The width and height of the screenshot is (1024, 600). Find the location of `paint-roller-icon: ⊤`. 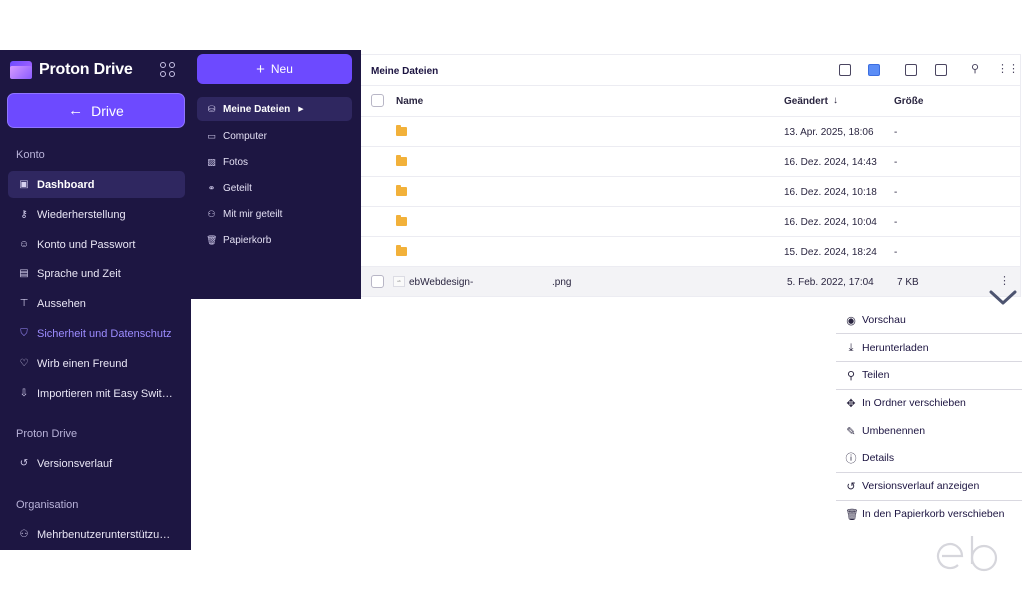

paint-roller-icon: ⊤ is located at coordinates (24, 303).